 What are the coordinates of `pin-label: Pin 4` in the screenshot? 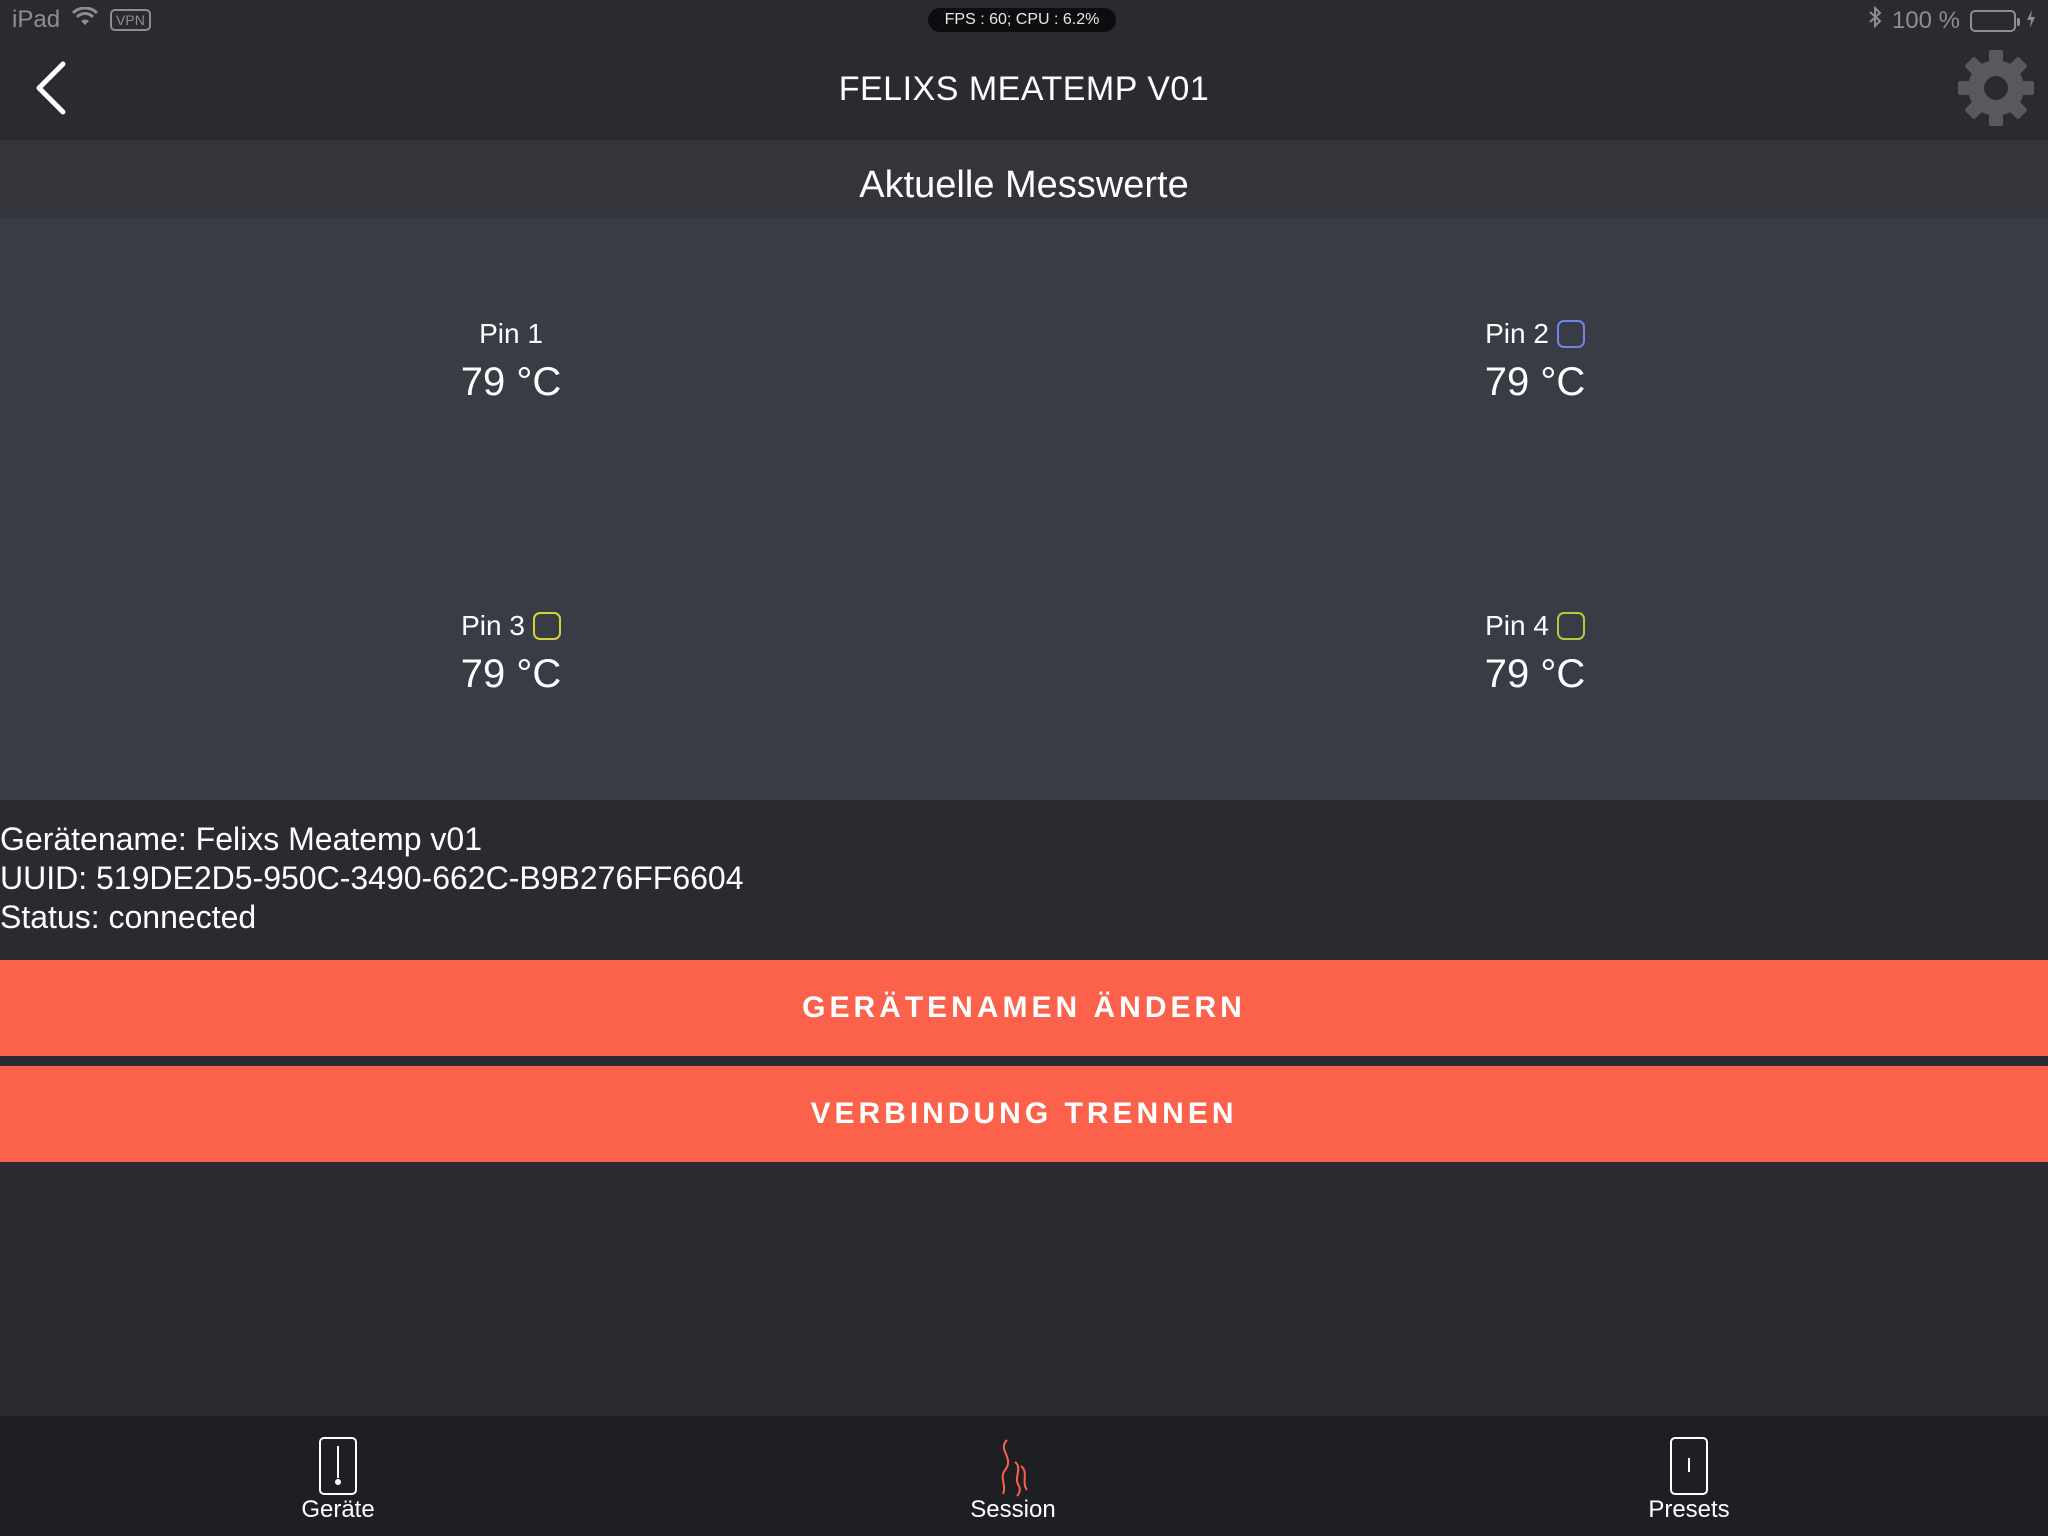 It's located at (1517, 625).